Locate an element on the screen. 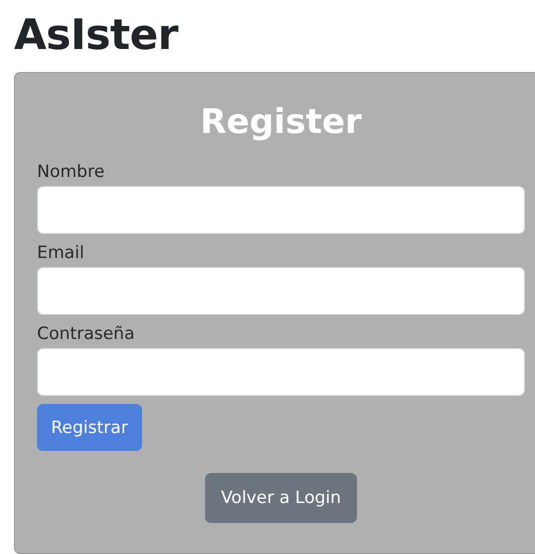 This screenshot has height=554, width=535. register-button: Registrar is located at coordinates (89, 427).